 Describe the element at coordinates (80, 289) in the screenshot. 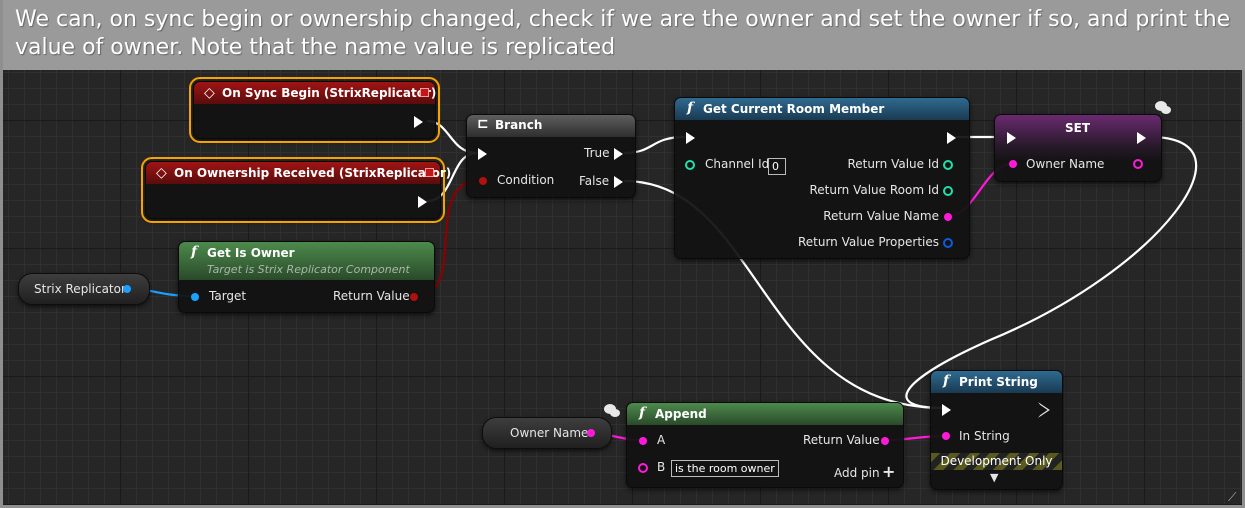

I see `variable-label: Strix Replicator` at that location.